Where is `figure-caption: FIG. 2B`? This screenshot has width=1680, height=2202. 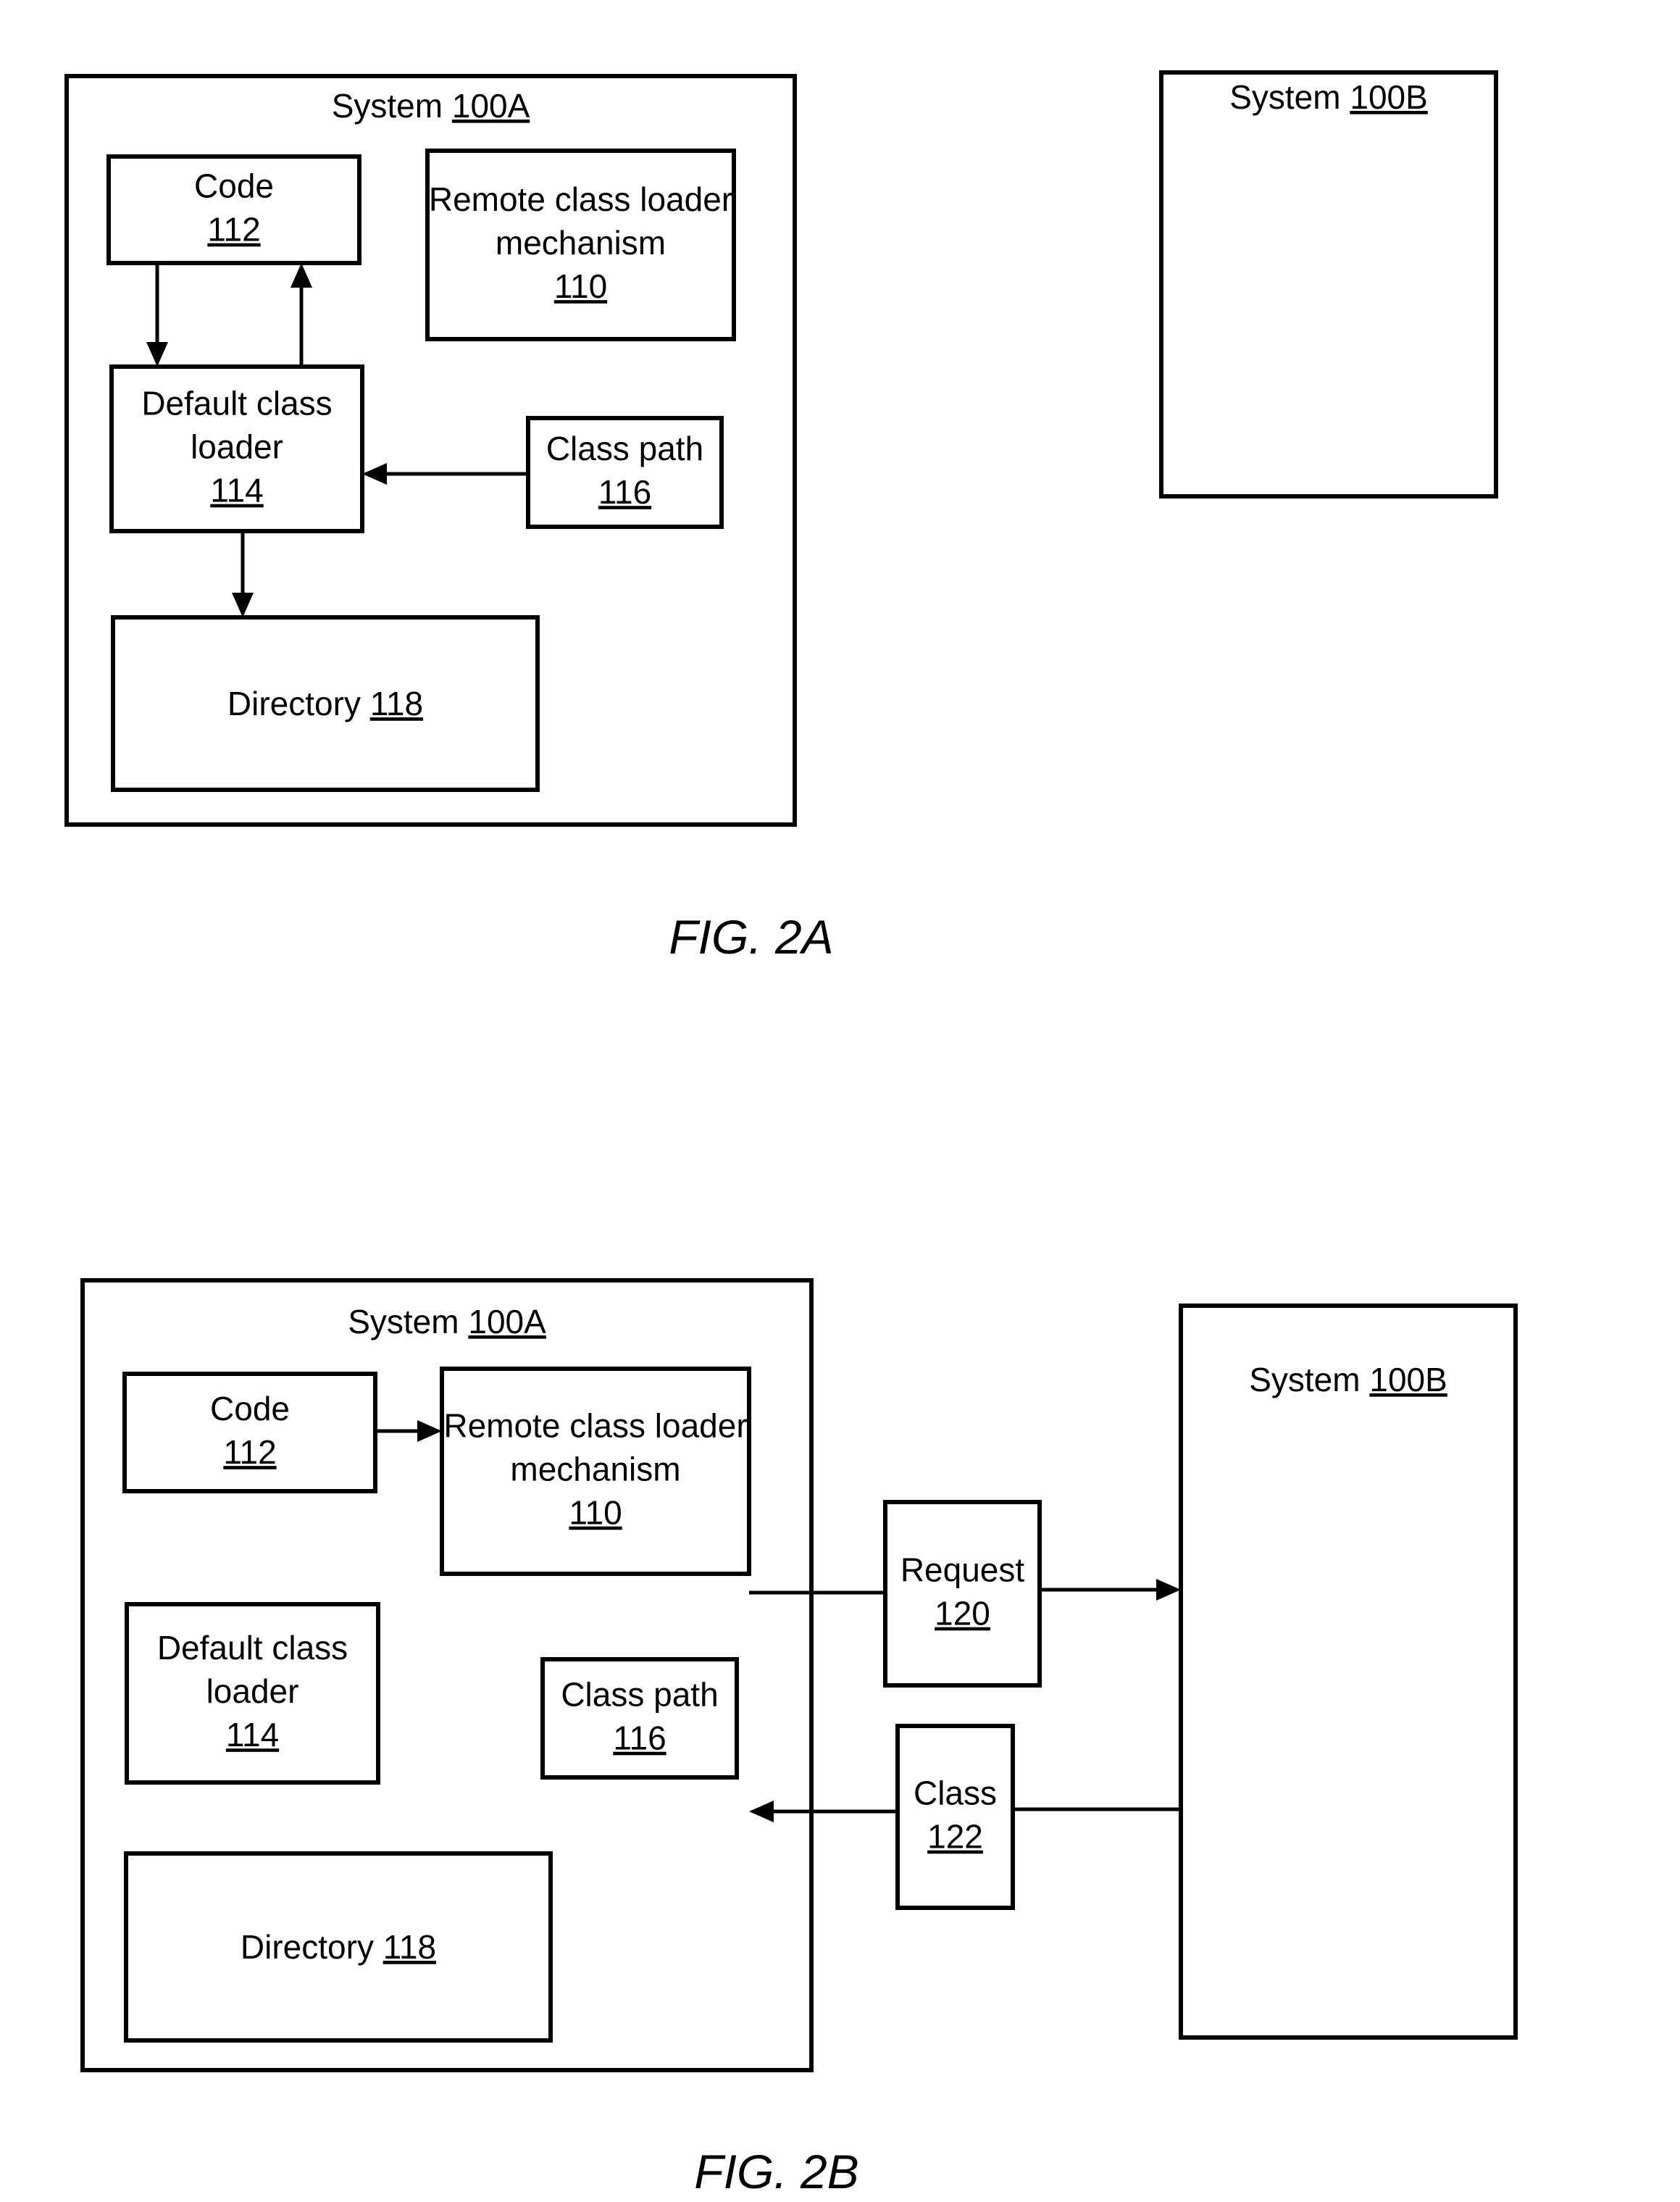
figure-caption: FIG. 2B is located at coordinates (776, 2171).